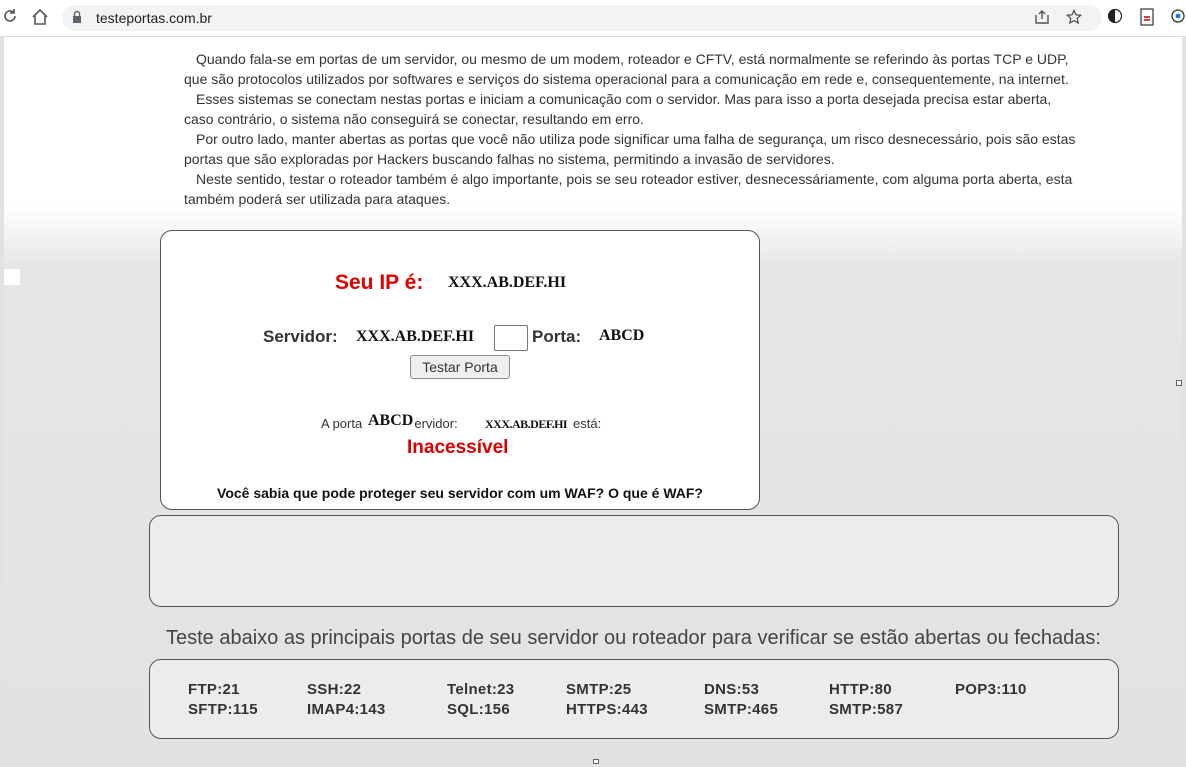 Image resolution: width=1186 pixels, height=767 pixels. I want to click on port-link-sql-156: SQL:156, so click(478, 709).